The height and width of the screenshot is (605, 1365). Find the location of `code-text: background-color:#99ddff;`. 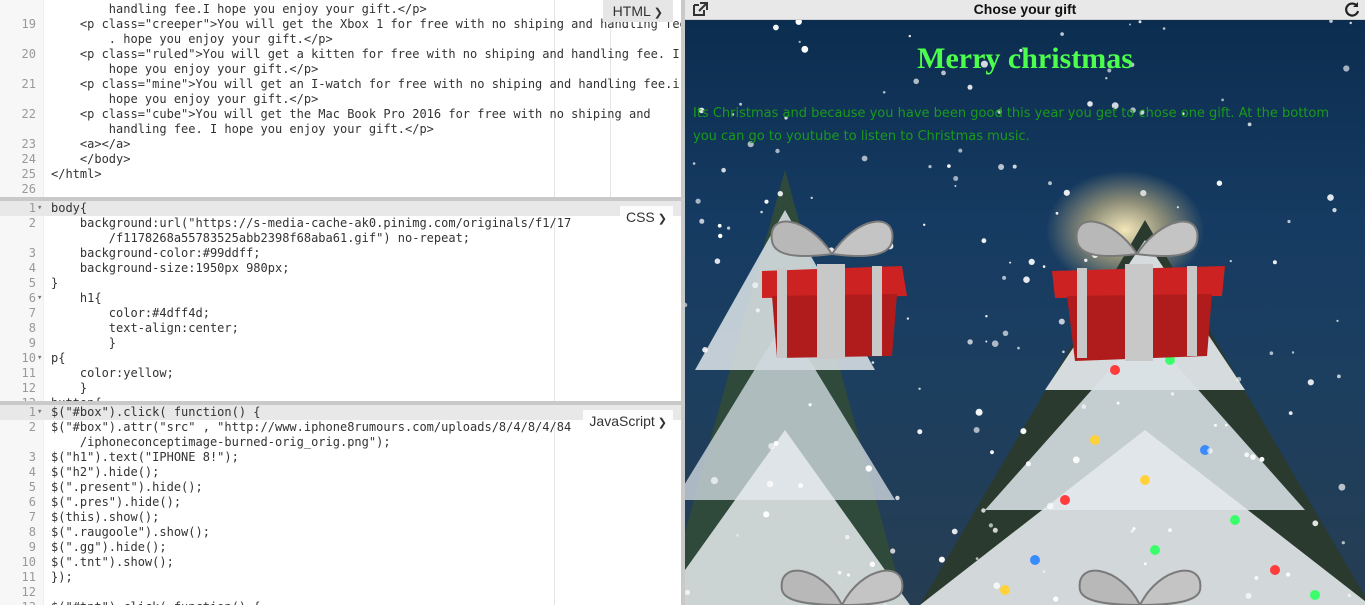

code-text: background-color:#99ddff; is located at coordinates (156, 253).